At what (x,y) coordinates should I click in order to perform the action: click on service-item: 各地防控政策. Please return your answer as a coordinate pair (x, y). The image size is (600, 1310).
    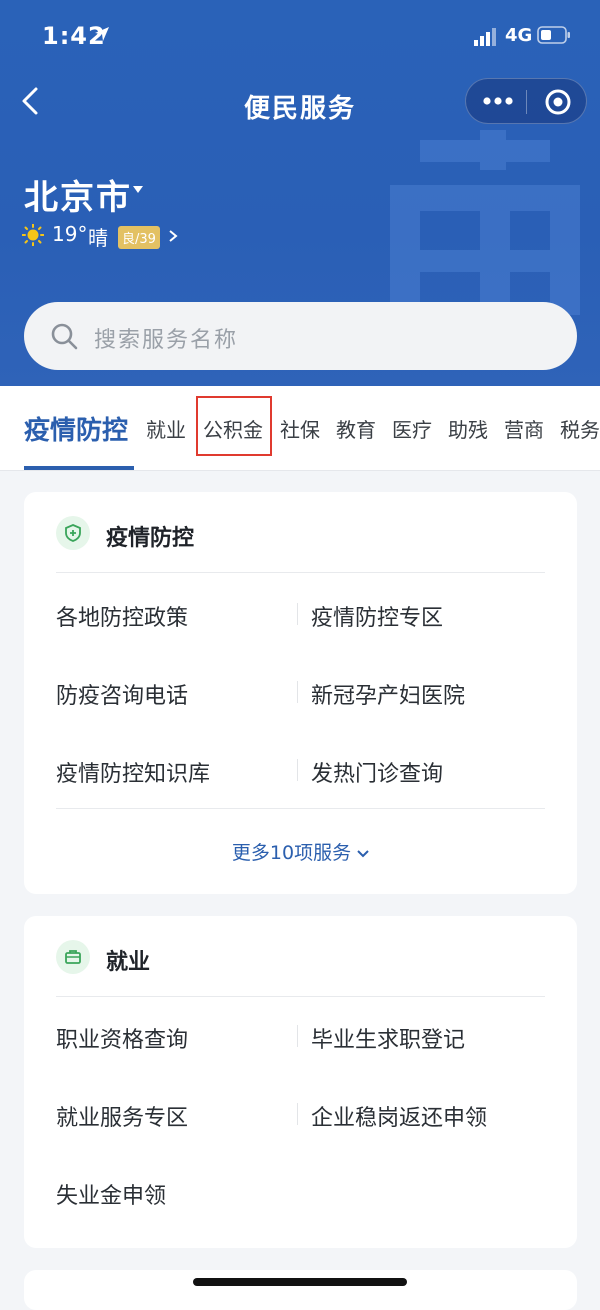
    Looking at the image, I should click on (122, 616).